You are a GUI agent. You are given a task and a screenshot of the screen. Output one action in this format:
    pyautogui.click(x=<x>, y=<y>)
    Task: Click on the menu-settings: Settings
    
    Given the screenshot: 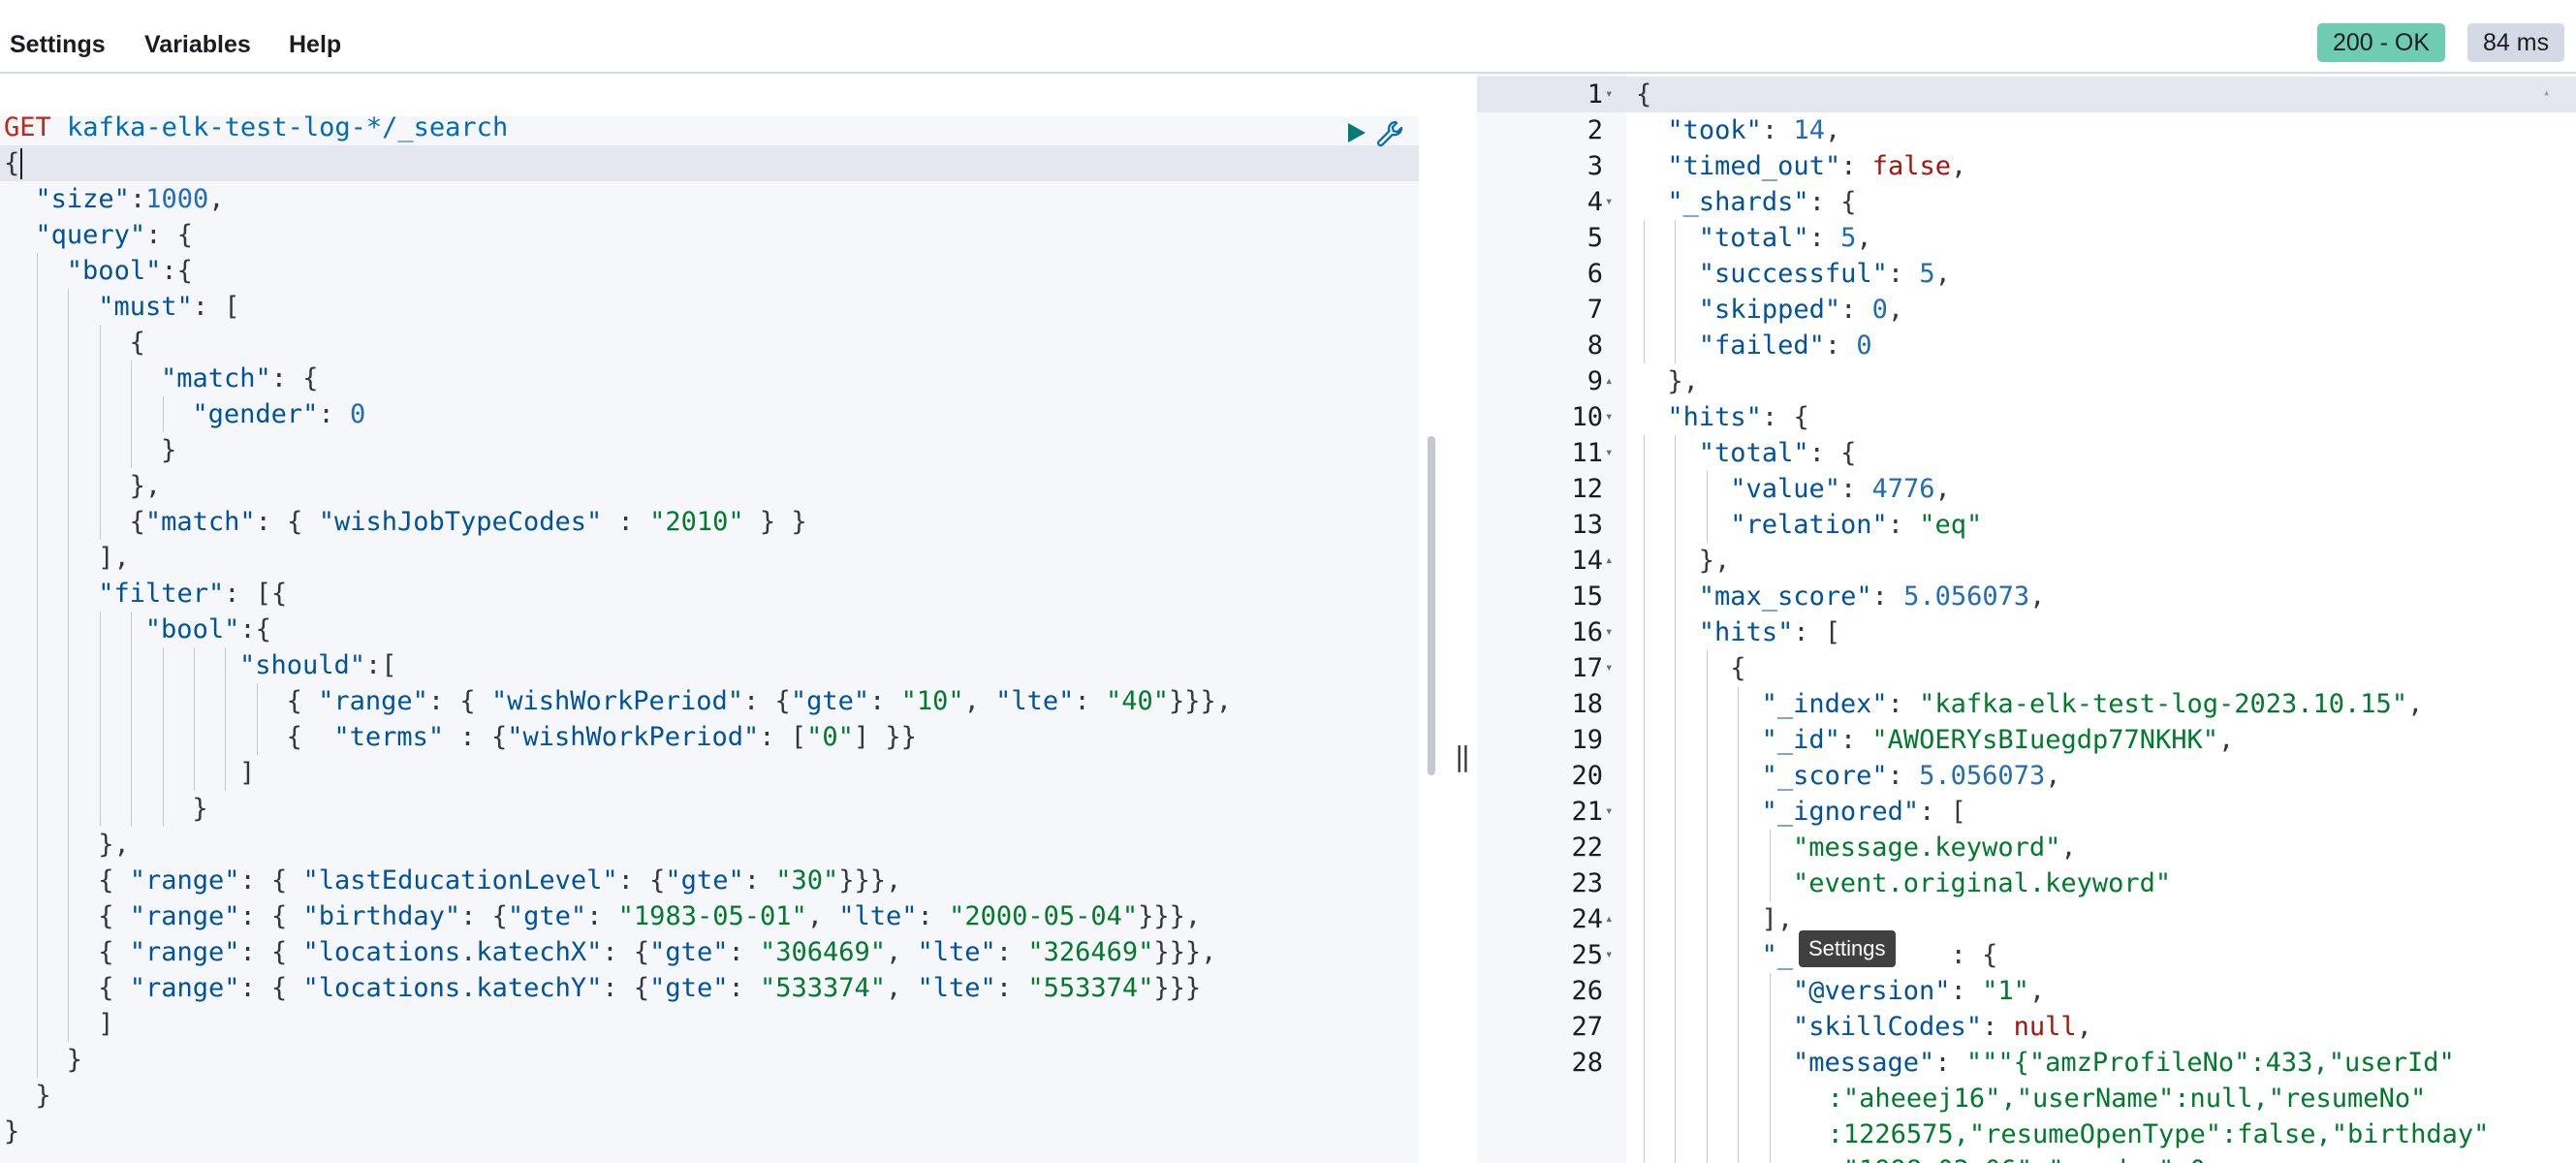 What is the action you would take?
    pyautogui.click(x=58, y=44)
    